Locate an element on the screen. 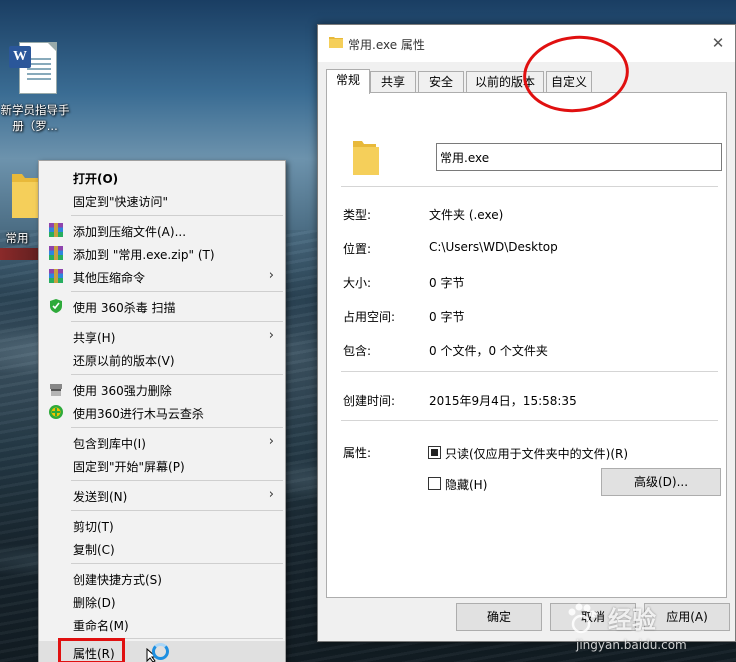 The image size is (736, 662). baidu-paw-logo-icon is located at coordinates (582, 618).